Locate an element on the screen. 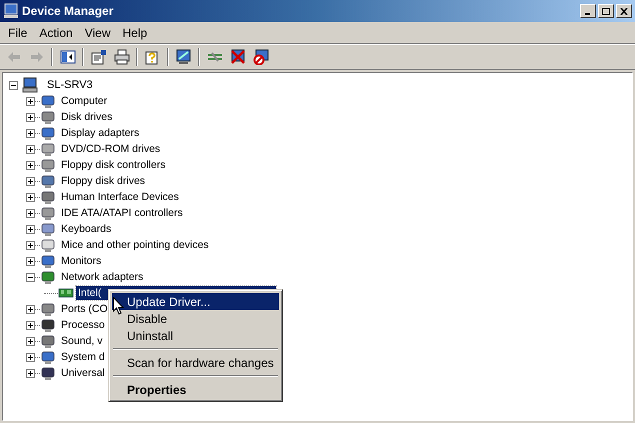 The image size is (635, 423). mouse-pointer-icon is located at coordinates (119, 306).